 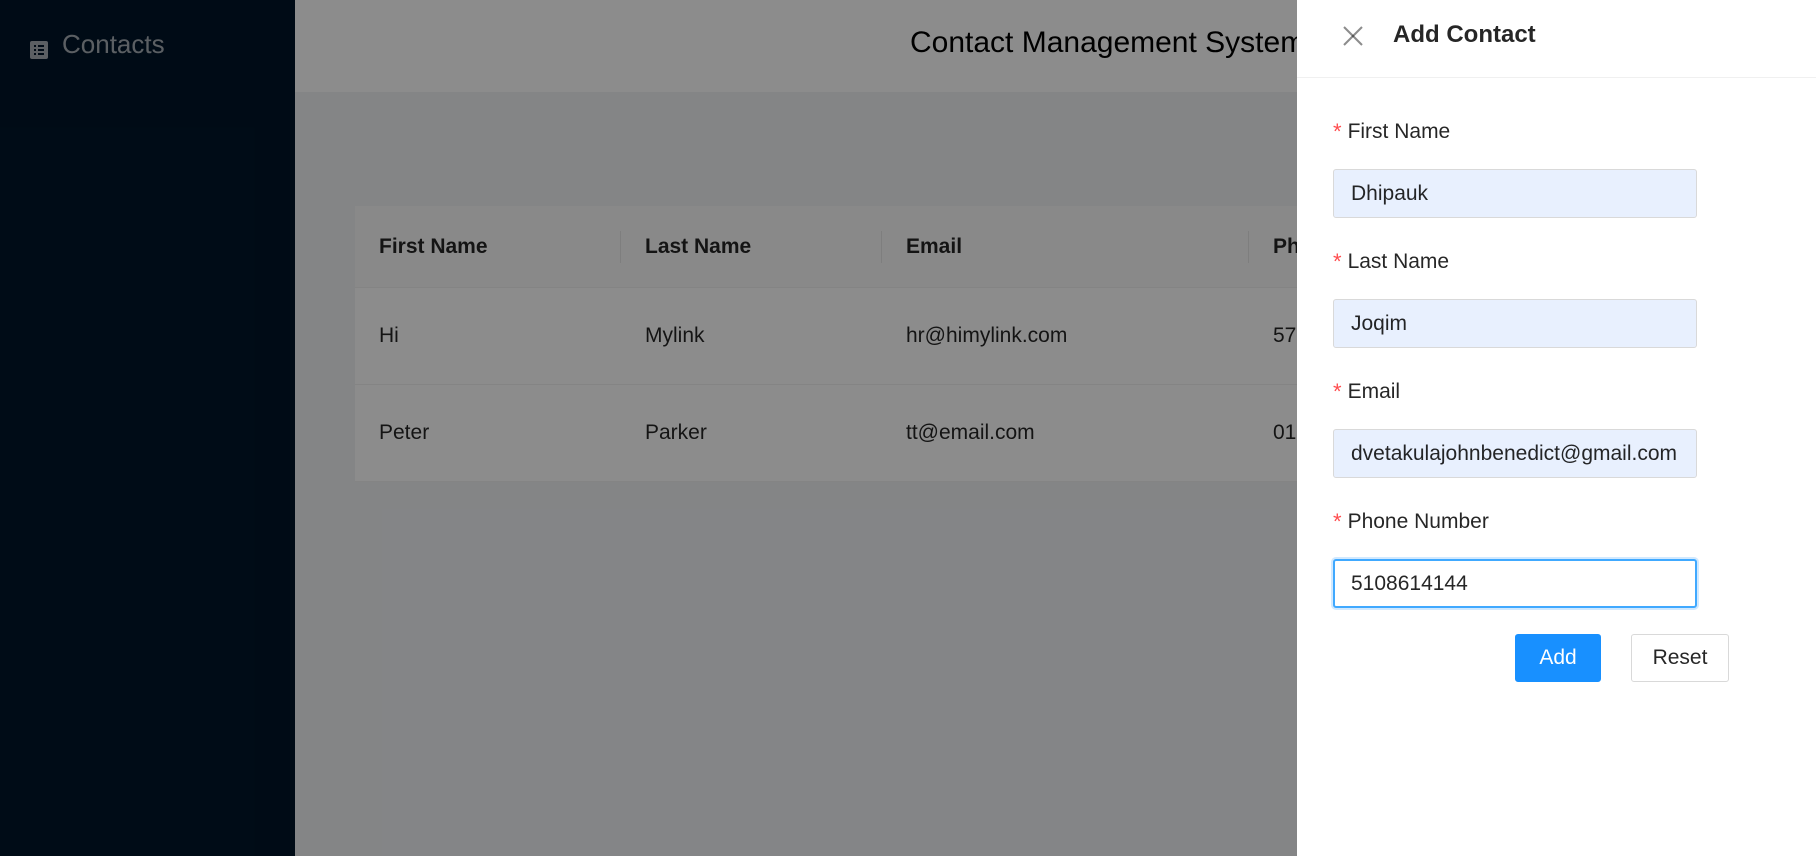 What do you see at coordinates (1515, 522) in the screenshot?
I see `phone-number-label: * Phone Number` at bounding box center [1515, 522].